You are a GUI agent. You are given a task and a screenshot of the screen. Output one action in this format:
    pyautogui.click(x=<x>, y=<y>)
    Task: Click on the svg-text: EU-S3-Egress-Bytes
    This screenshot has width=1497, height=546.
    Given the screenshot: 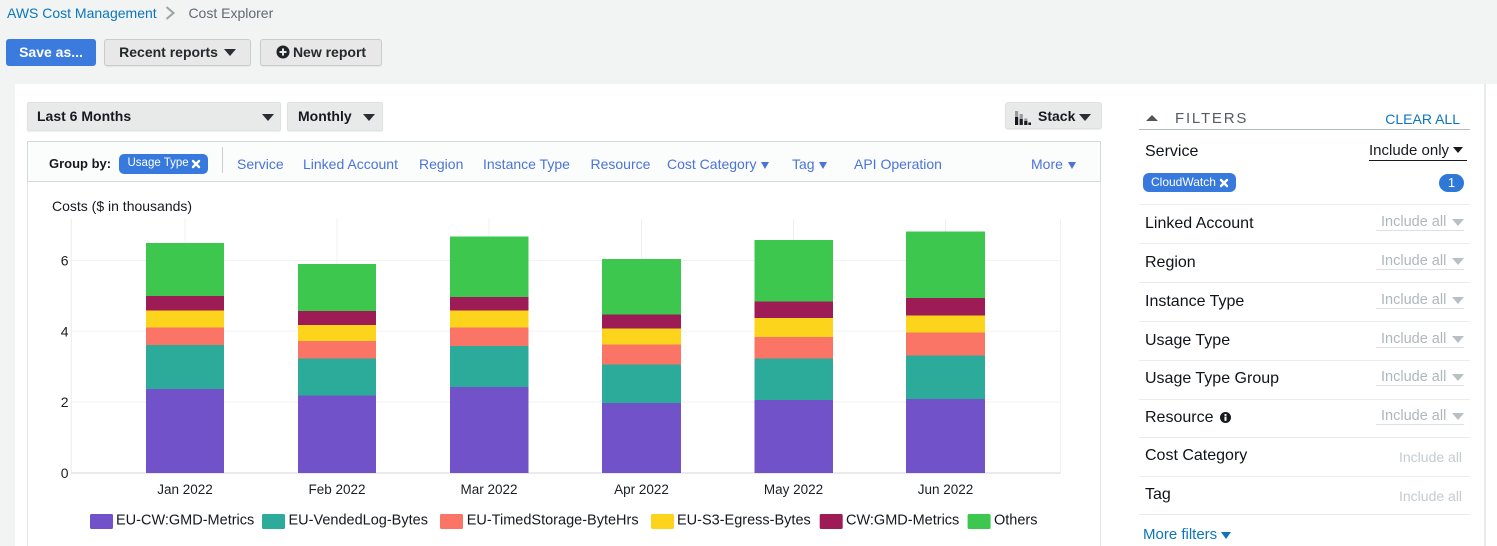 What is the action you would take?
    pyautogui.click(x=744, y=521)
    